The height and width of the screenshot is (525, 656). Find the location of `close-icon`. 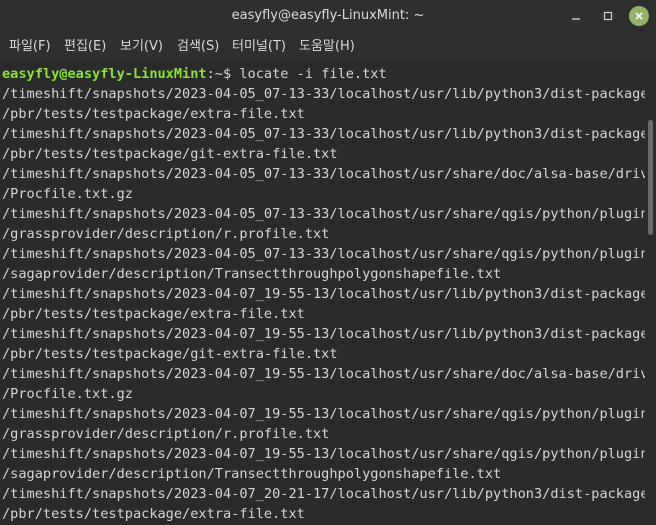

close-icon is located at coordinates (639, 16).